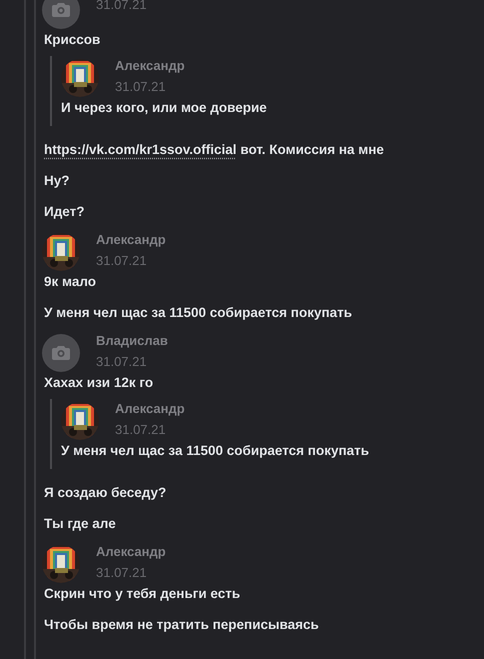 This screenshot has height=659, width=484. What do you see at coordinates (140, 149) in the screenshot?
I see `link: https://vk.com/kr1ssov.official` at bounding box center [140, 149].